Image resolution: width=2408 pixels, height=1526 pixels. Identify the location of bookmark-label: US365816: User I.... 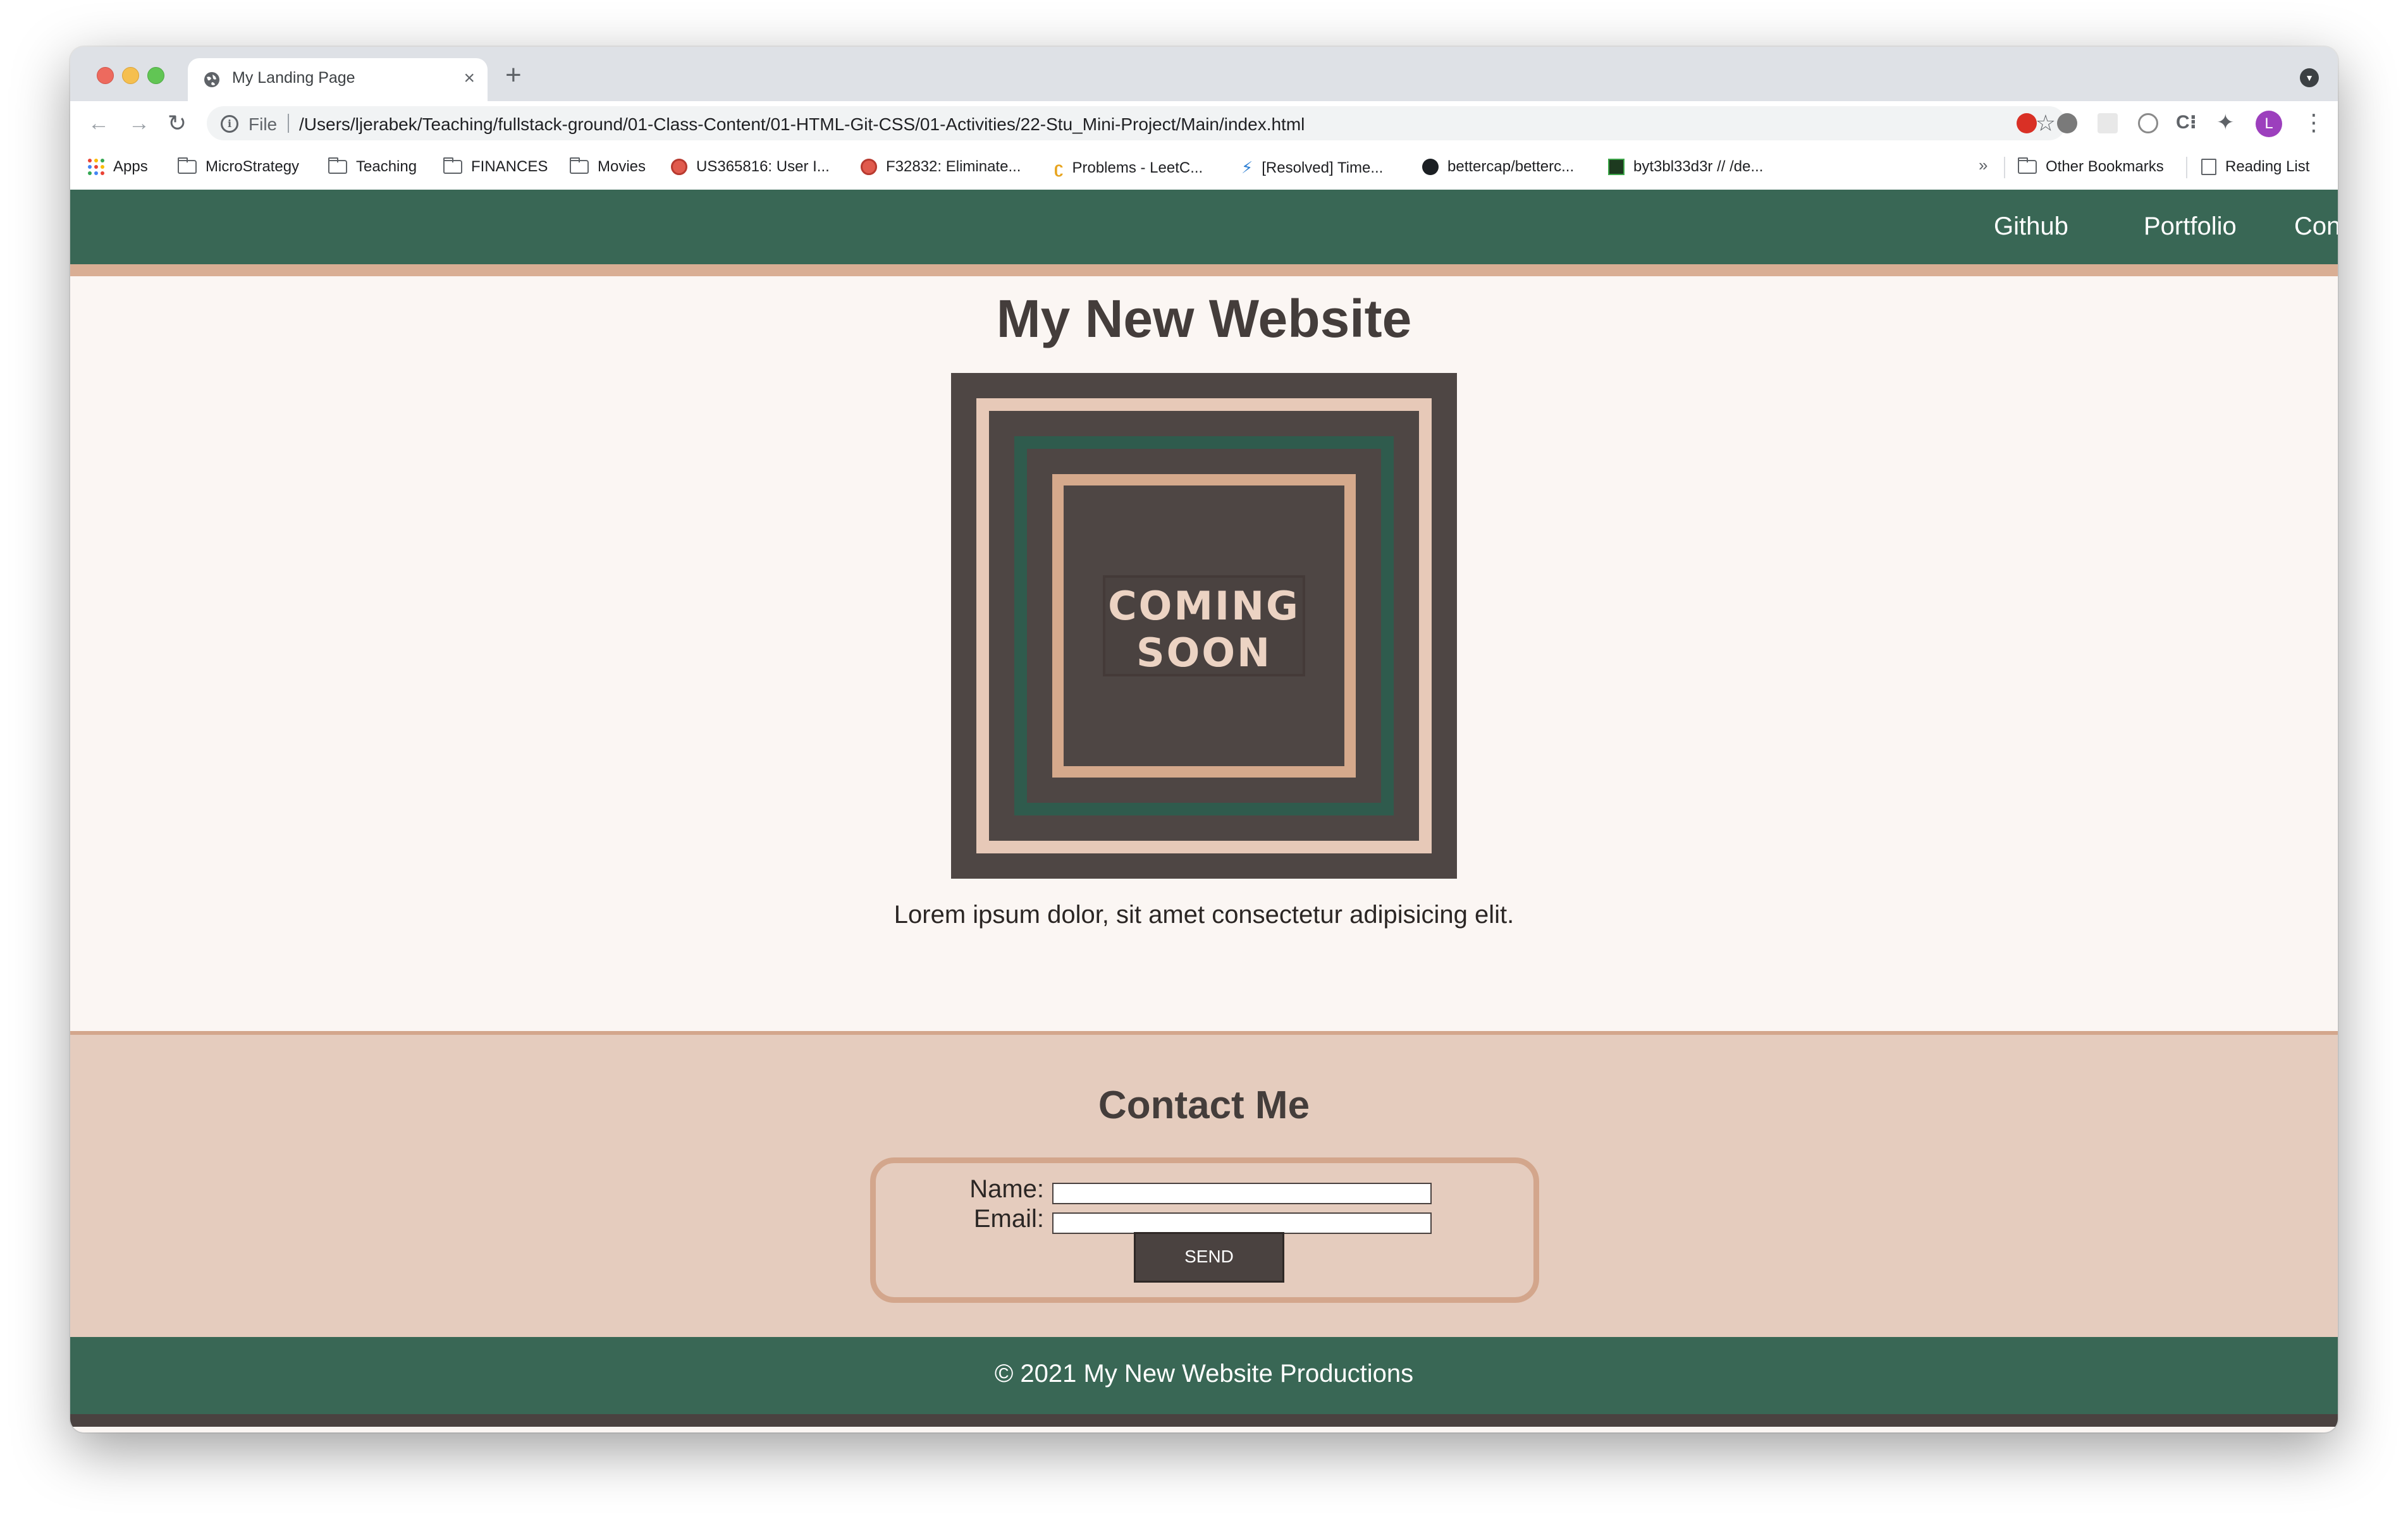
(763, 166).